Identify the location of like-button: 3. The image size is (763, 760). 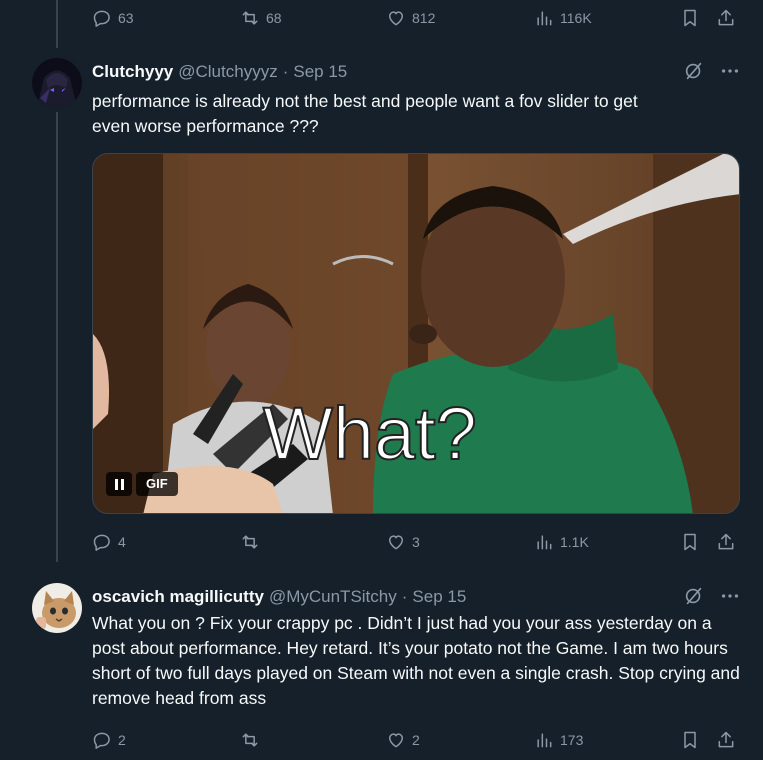
(403, 542).